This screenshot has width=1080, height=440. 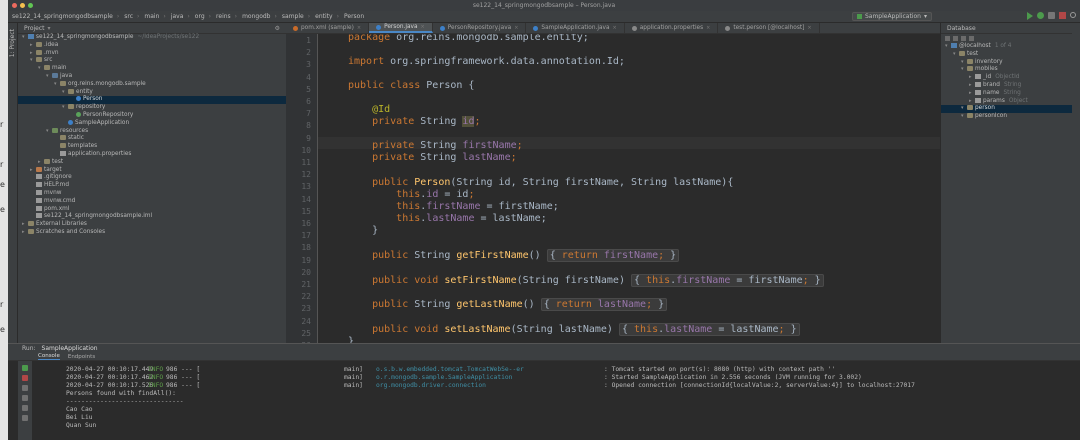 I want to click on run-icon, so click(x=1030, y=16).